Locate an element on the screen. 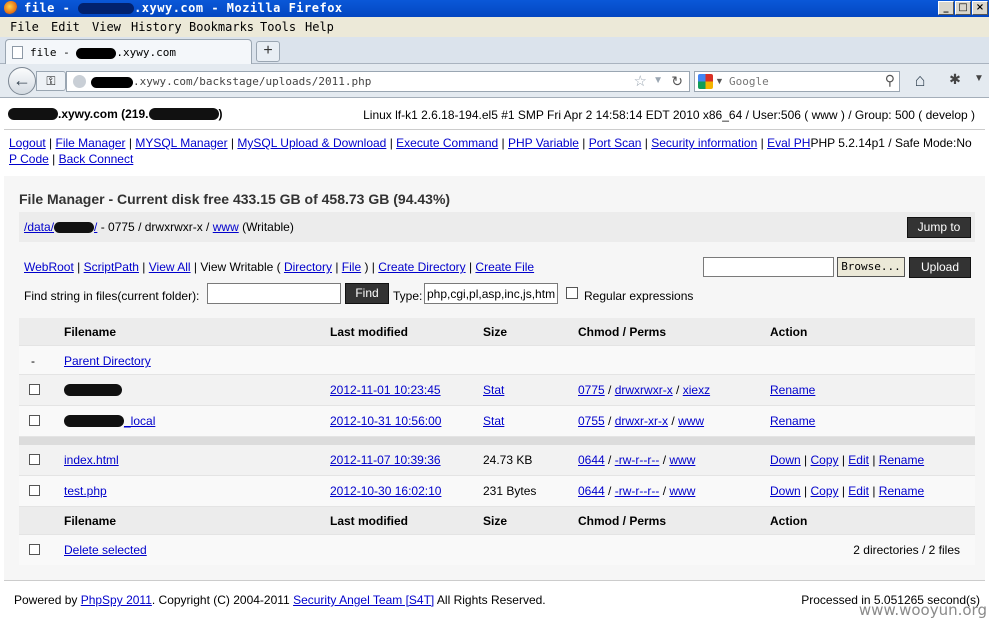  create-file-link: Create File is located at coordinates (504, 267).